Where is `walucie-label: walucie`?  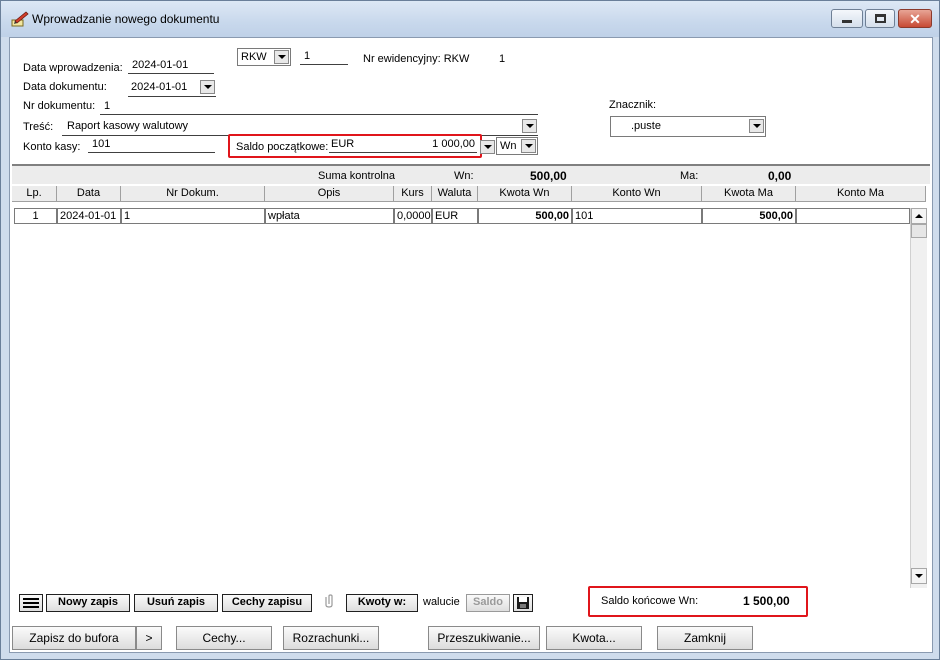 walucie-label: walucie is located at coordinates (441, 602).